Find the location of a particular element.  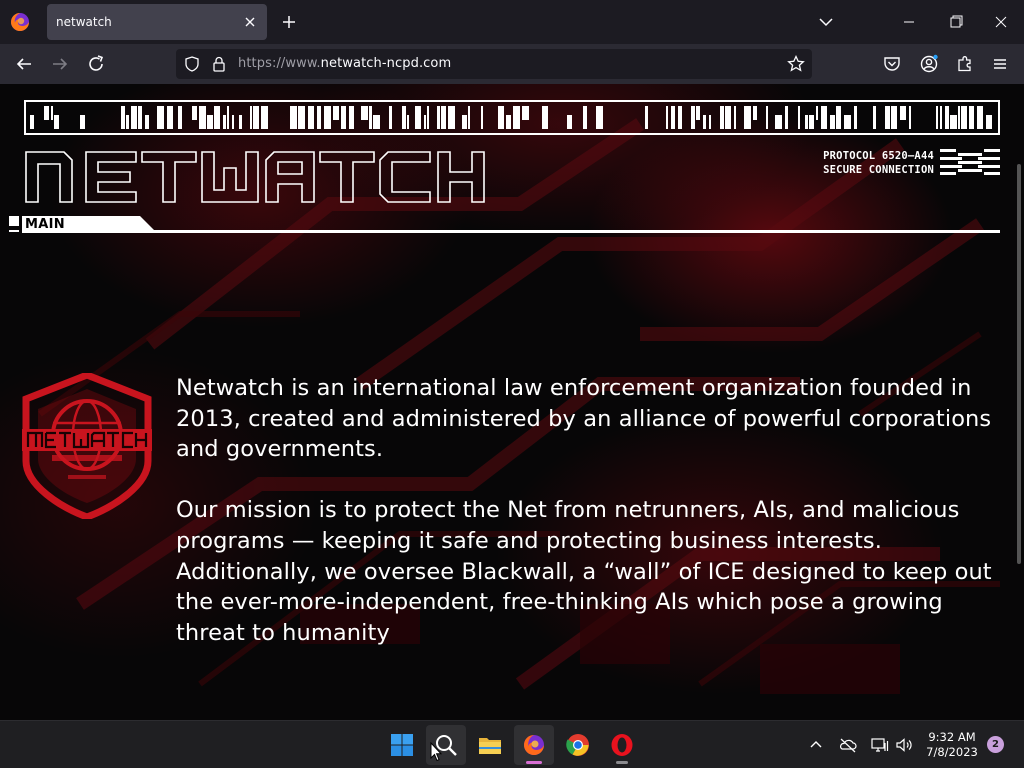

chevron-down-icon is located at coordinates (826, 22).